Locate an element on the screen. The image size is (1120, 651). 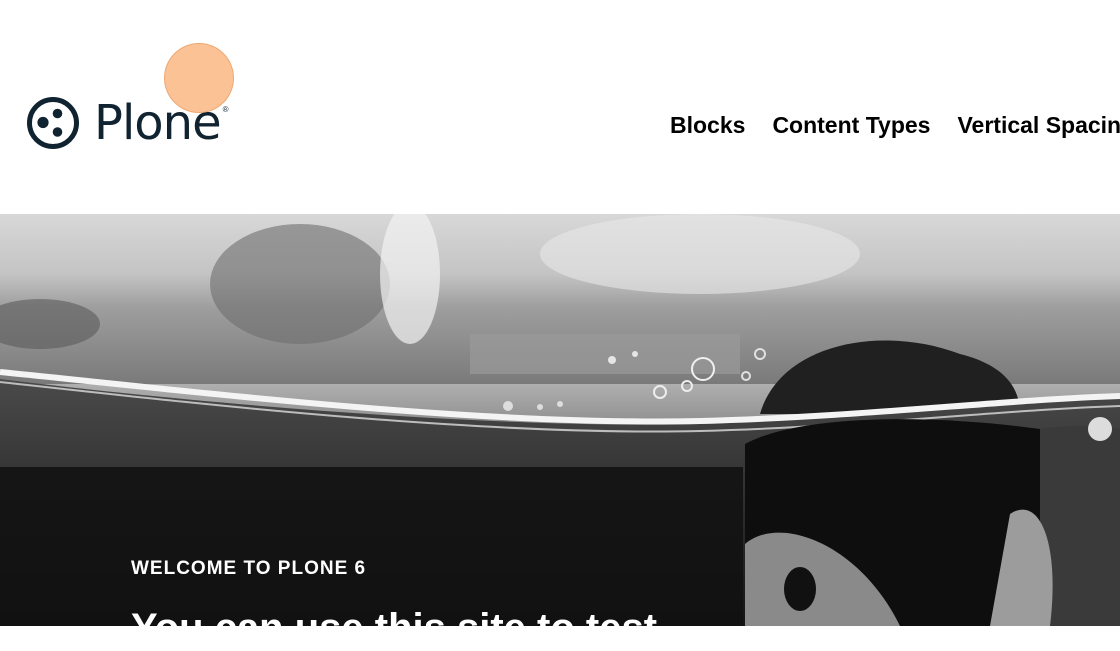
hero-title: You can use this site to test is located at coordinates (394, 628).